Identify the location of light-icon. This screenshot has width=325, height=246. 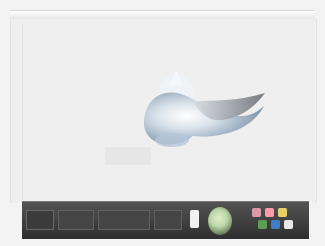
(194, 219).